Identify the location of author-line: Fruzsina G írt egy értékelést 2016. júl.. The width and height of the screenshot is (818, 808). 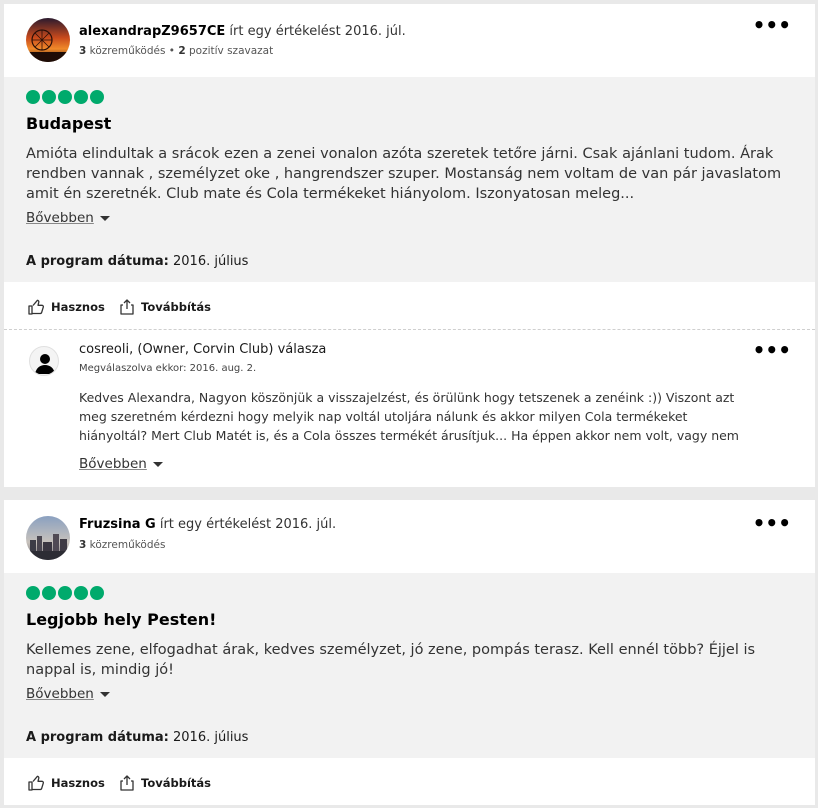
(207, 524).